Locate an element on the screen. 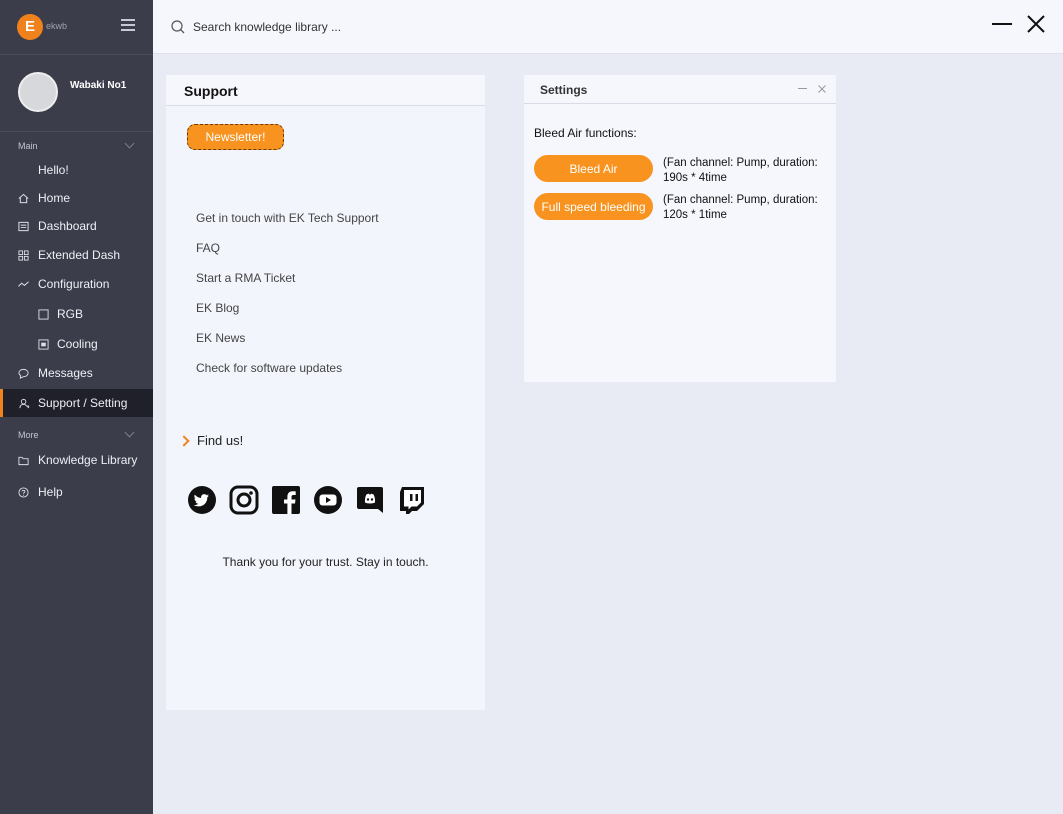  sidebar-item-cooling: Cooling is located at coordinates (76, 344).